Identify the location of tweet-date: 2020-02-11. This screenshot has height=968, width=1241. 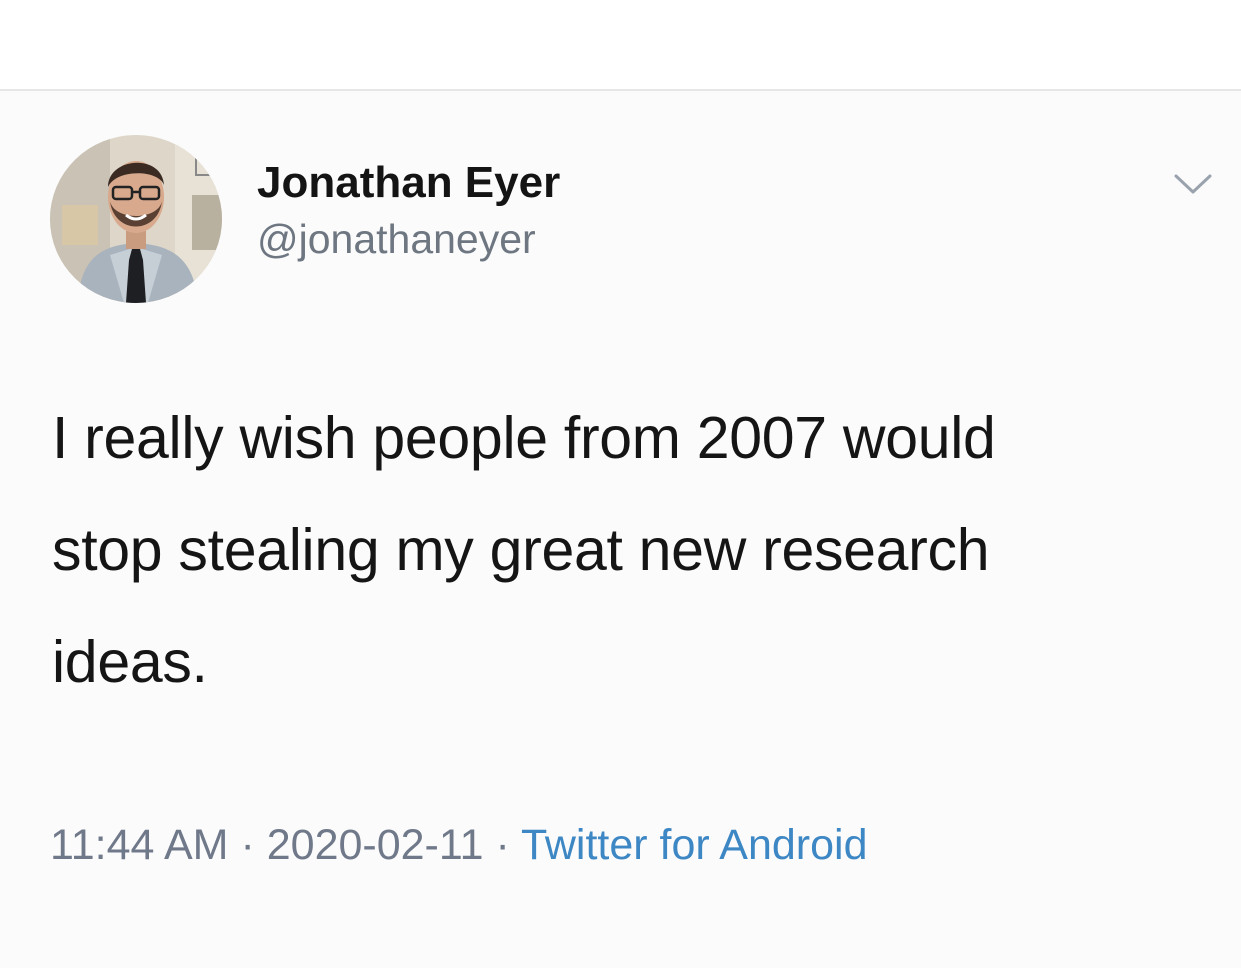
(375, 845).